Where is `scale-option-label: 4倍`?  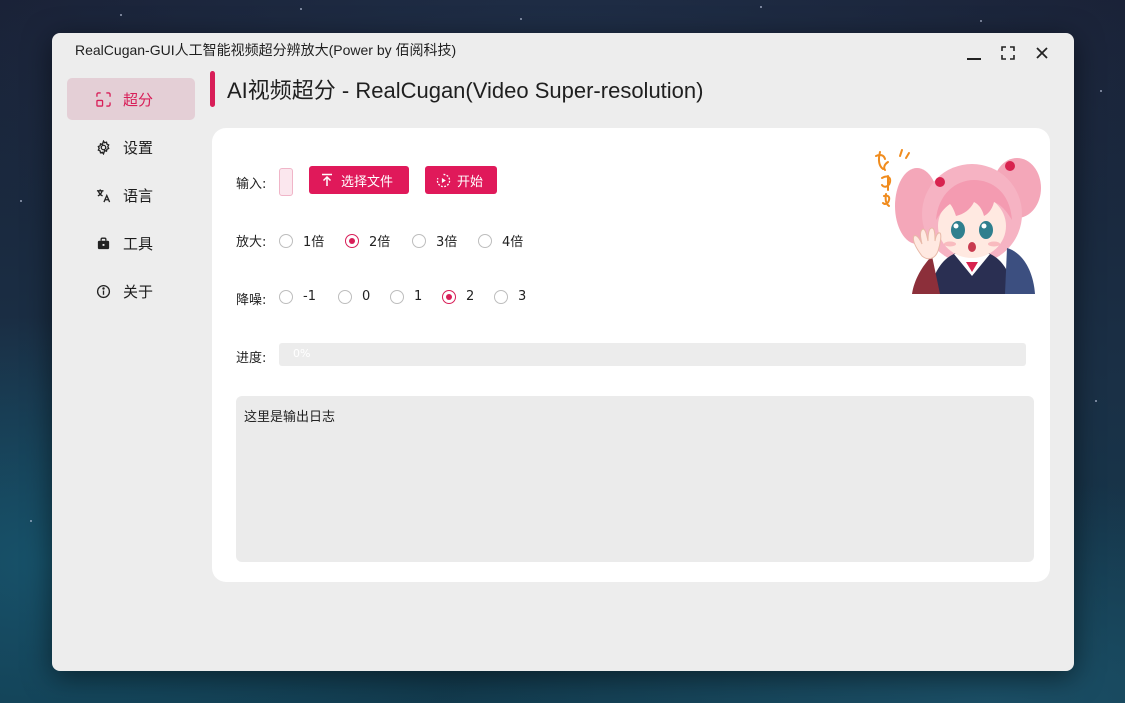 scale-option-label: 4倍 is located at coordinates (513, 242).